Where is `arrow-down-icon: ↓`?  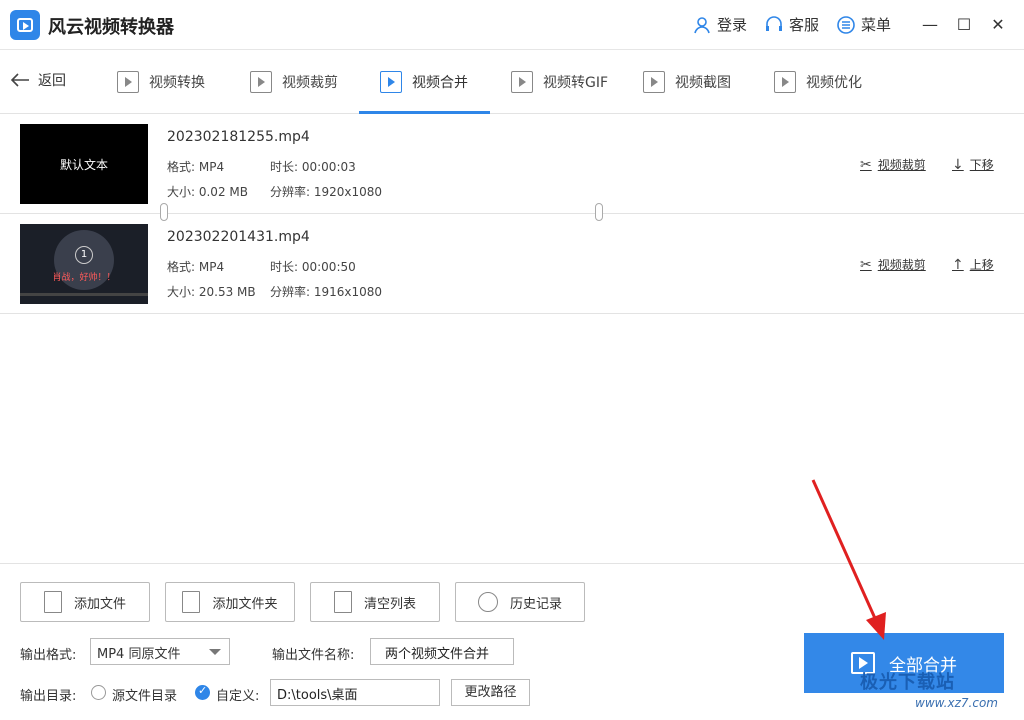
arrow-down-icon: ↓ is located at coordinates (958, 164).